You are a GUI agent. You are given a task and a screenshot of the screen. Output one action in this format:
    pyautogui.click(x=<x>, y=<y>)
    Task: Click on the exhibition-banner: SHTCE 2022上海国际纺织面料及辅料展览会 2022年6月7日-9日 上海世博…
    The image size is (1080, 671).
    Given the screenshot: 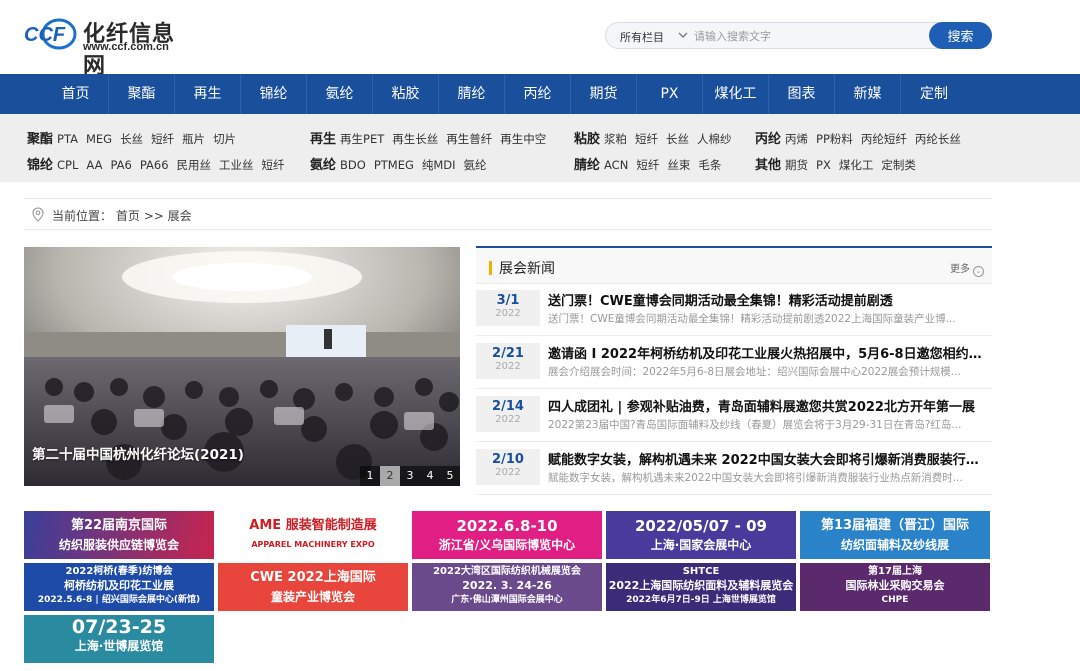 What is the action you would take?
    pyautogui.click(x=701, y=587)
    